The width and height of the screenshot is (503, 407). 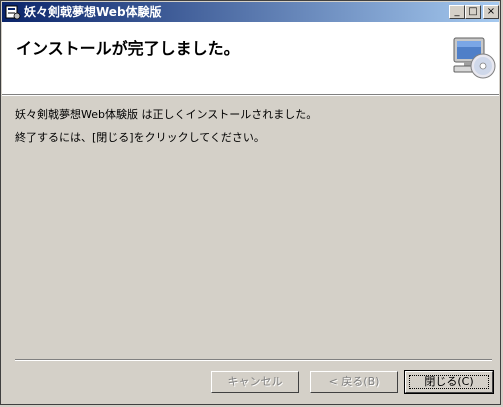 I want to click on page-title: インストールが完了しました。, so click(x=128, y=48).